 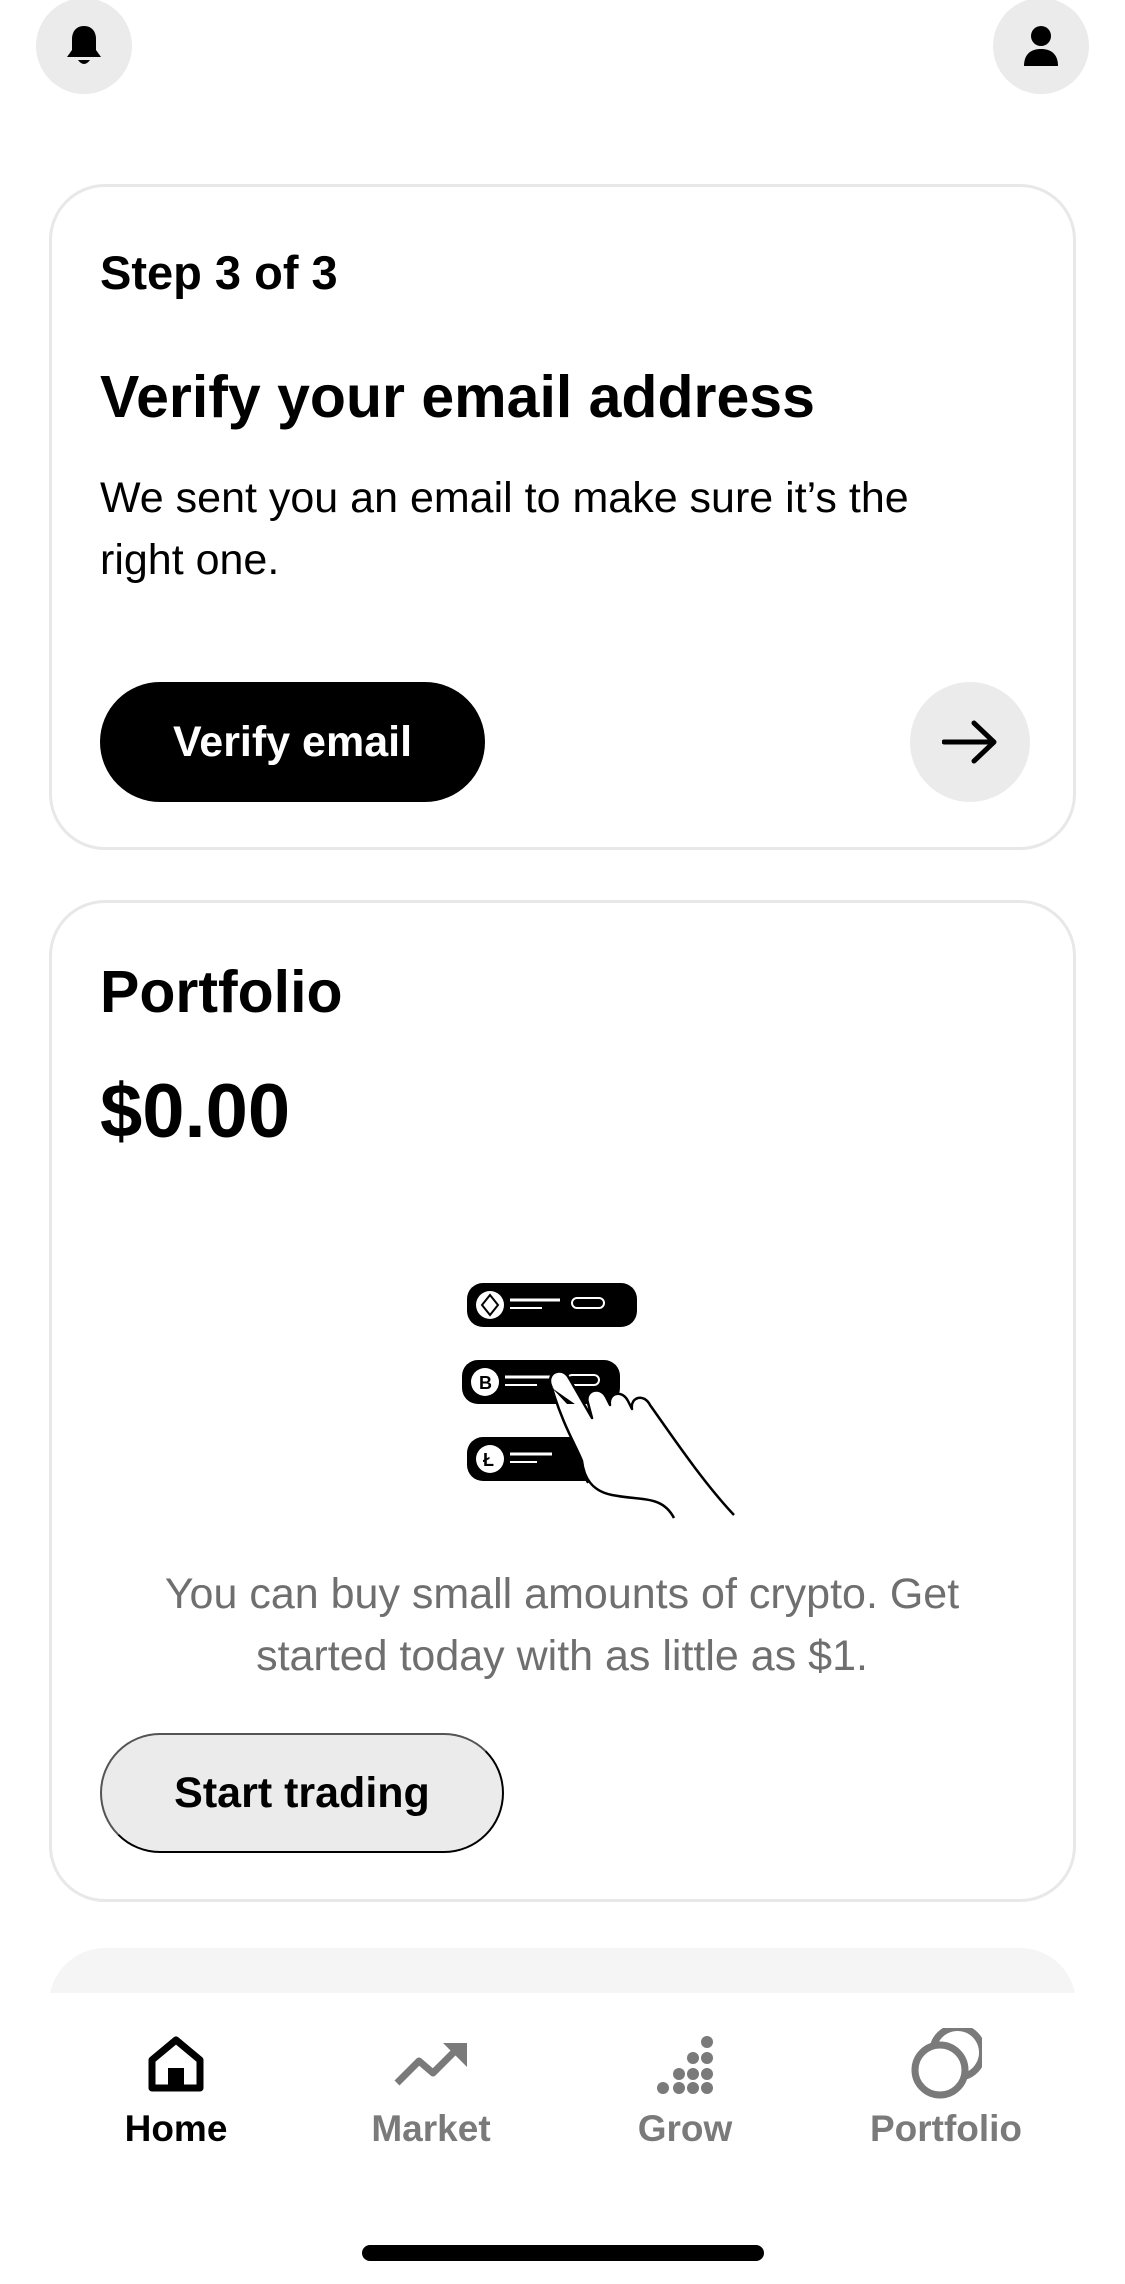 What do you see at coordinates (219, 272) in the screenshot?
I see `step-indicator: Step 3 of 3` at bounding box center [219, 272].